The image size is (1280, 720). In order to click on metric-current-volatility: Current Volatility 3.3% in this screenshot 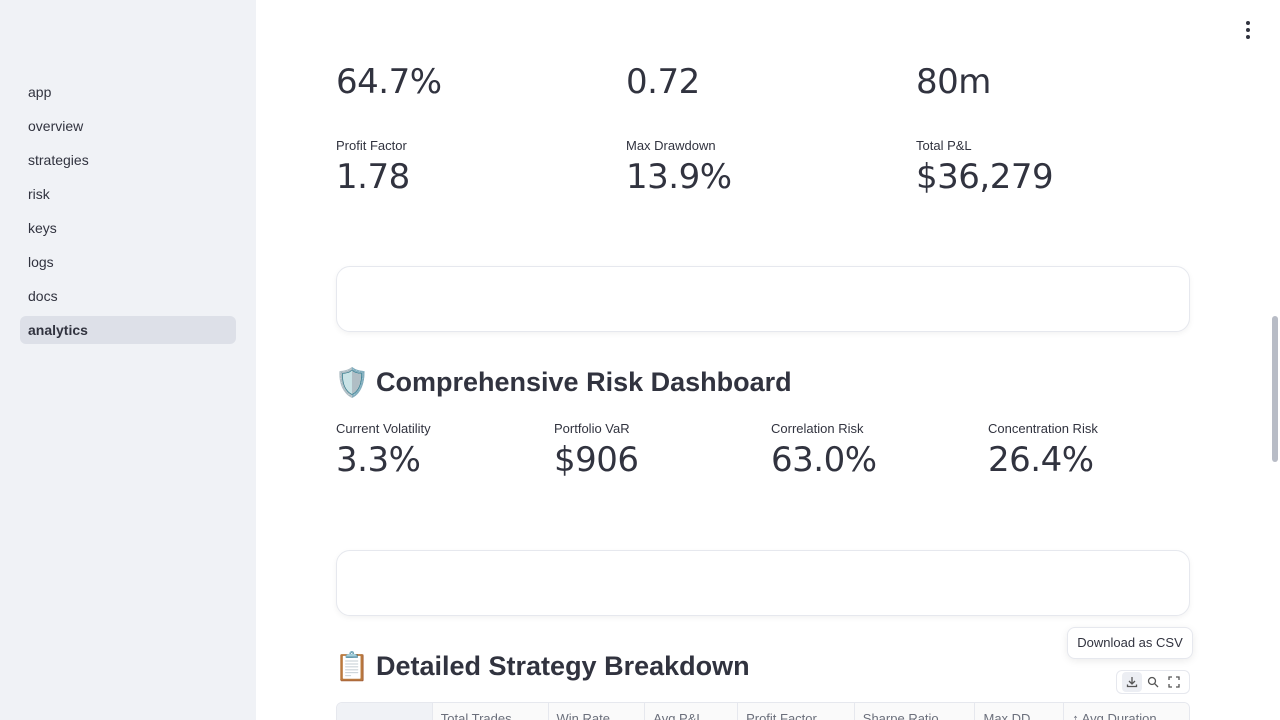, I will do `click(383, 451)`.